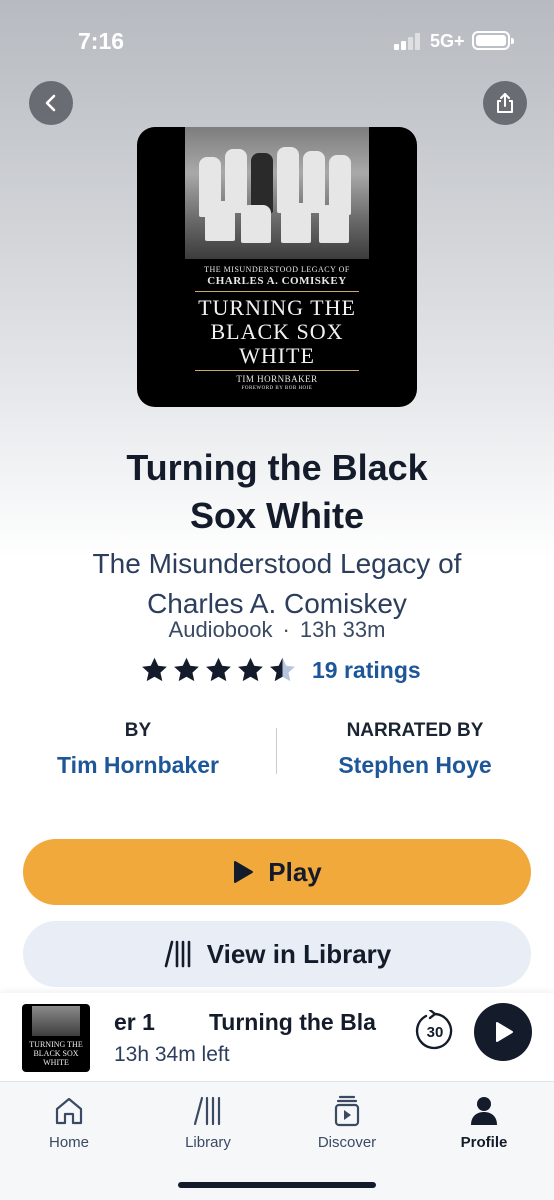 The image size is (554, 1200). Describe the element at coordinates (134, 1022) in the screenshot. I see `mini-chapter-text: er 1` at that location.